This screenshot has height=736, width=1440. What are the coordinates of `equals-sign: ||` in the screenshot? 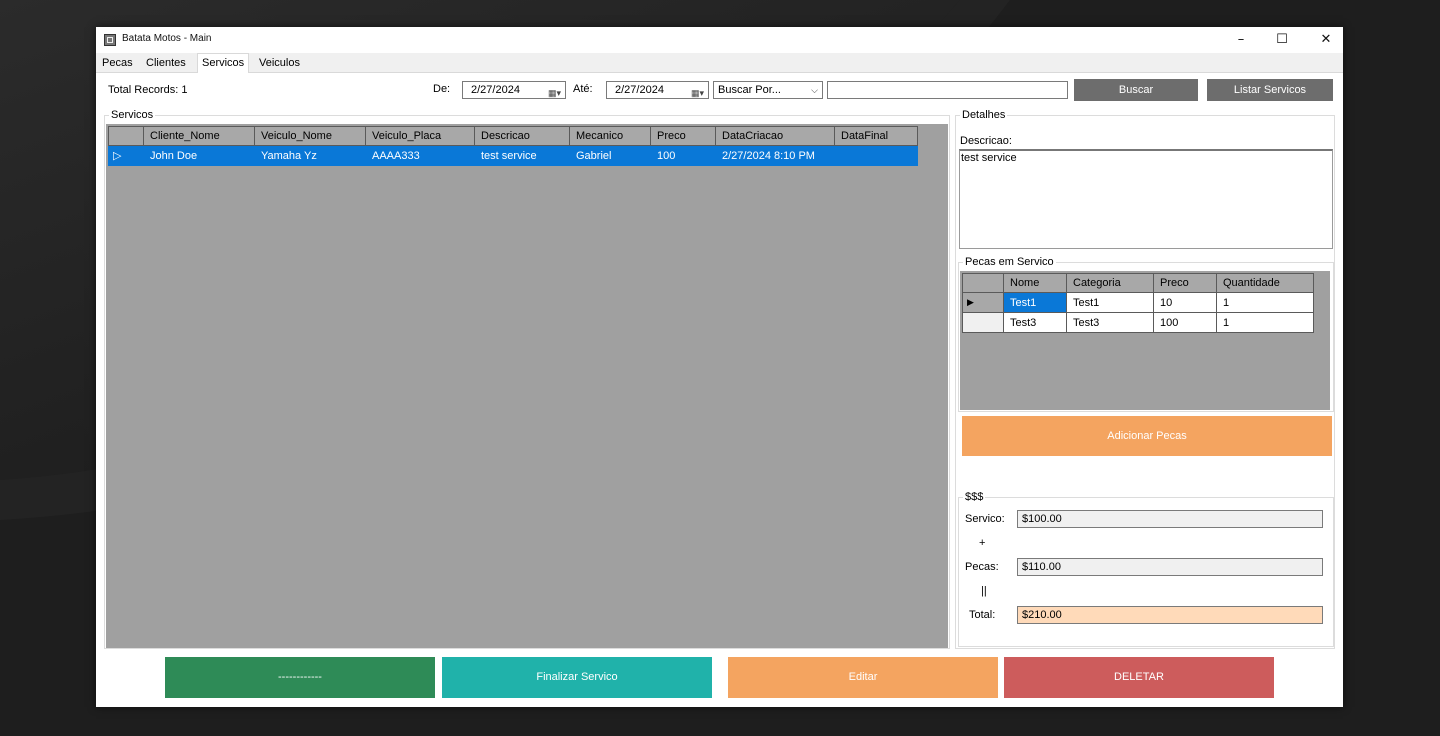 It's located at (984, 591).